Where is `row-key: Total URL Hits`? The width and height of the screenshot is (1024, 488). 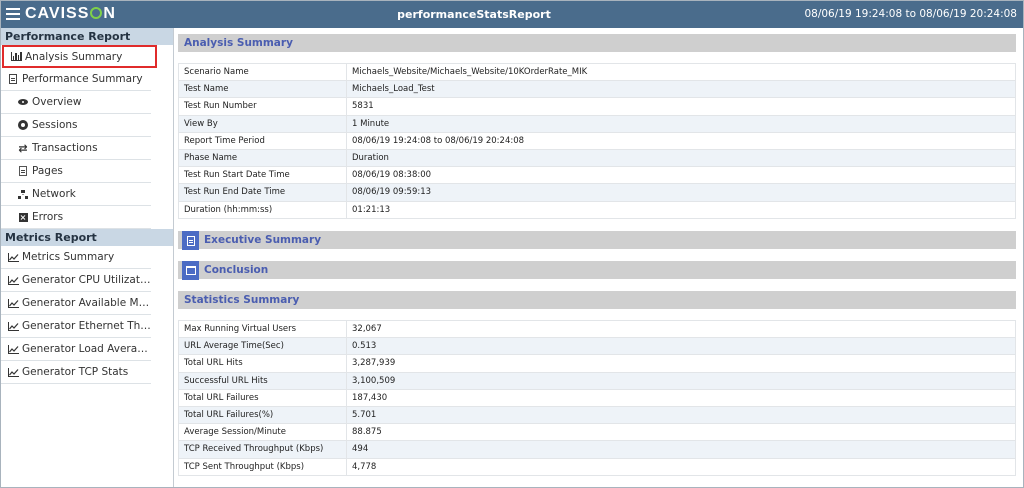
row-key: Total URL Hits is located at coordinates (262, 363).